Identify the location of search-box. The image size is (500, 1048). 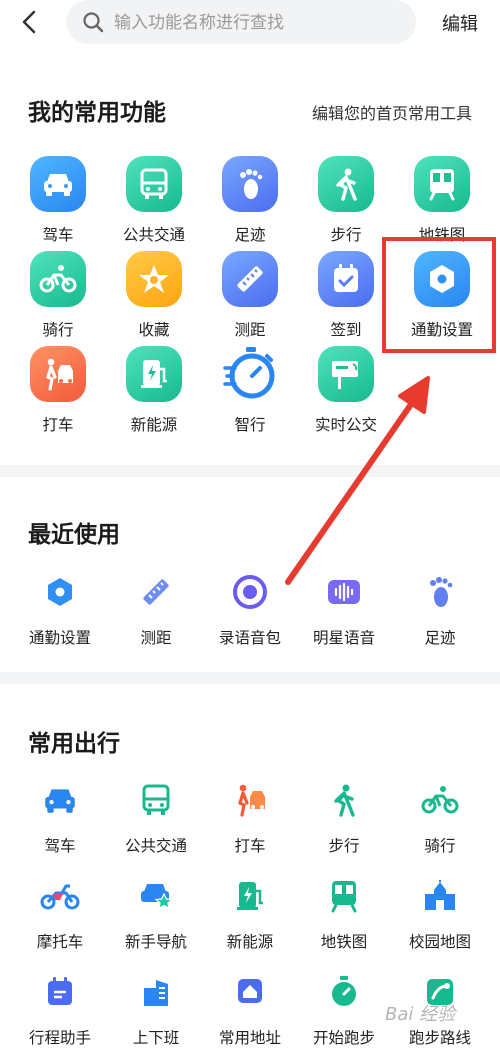
(241, 22).